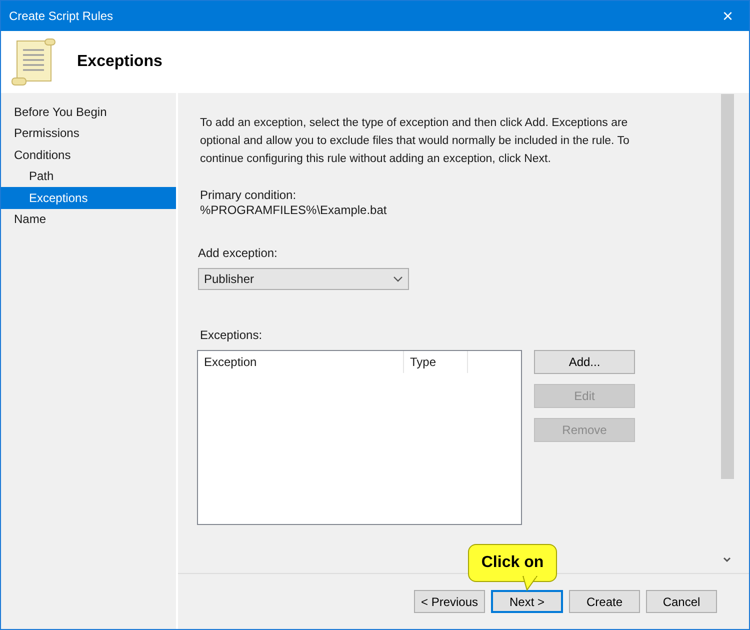  What do you see at coordinates (359, 437) in the screenshot?
I see `exceptions-list: Exception Type` at bounding box center [359, 437].